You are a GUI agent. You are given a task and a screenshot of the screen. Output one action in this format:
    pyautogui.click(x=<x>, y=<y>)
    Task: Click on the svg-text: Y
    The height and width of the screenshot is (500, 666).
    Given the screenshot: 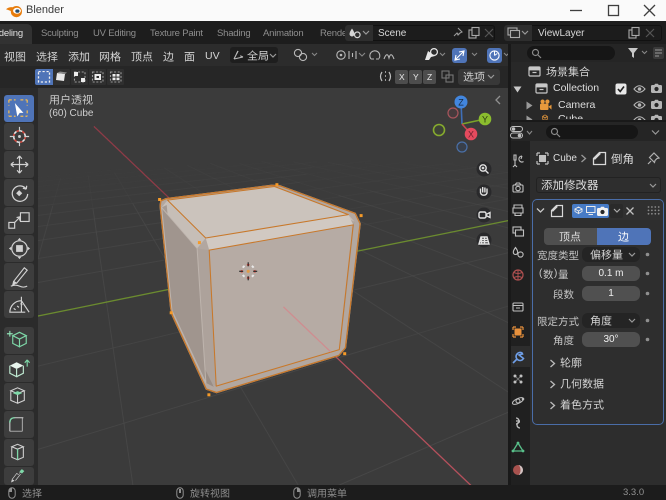 What is the action you would take?
    pyautogui.click(x=485, y=120)
    